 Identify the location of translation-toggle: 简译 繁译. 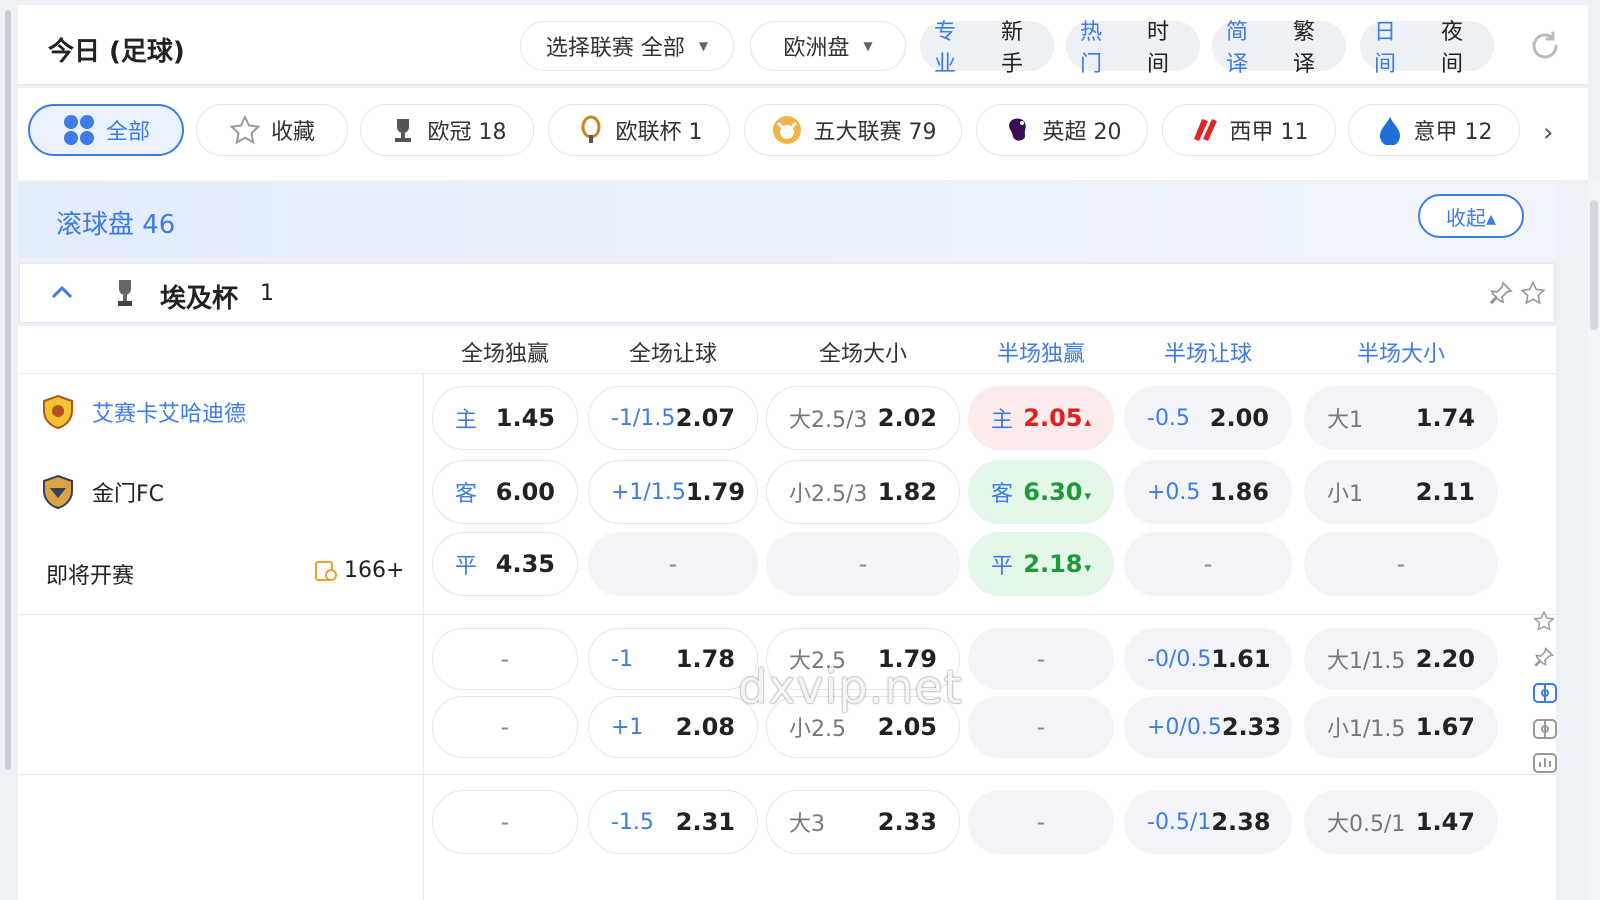
(1279, 48).